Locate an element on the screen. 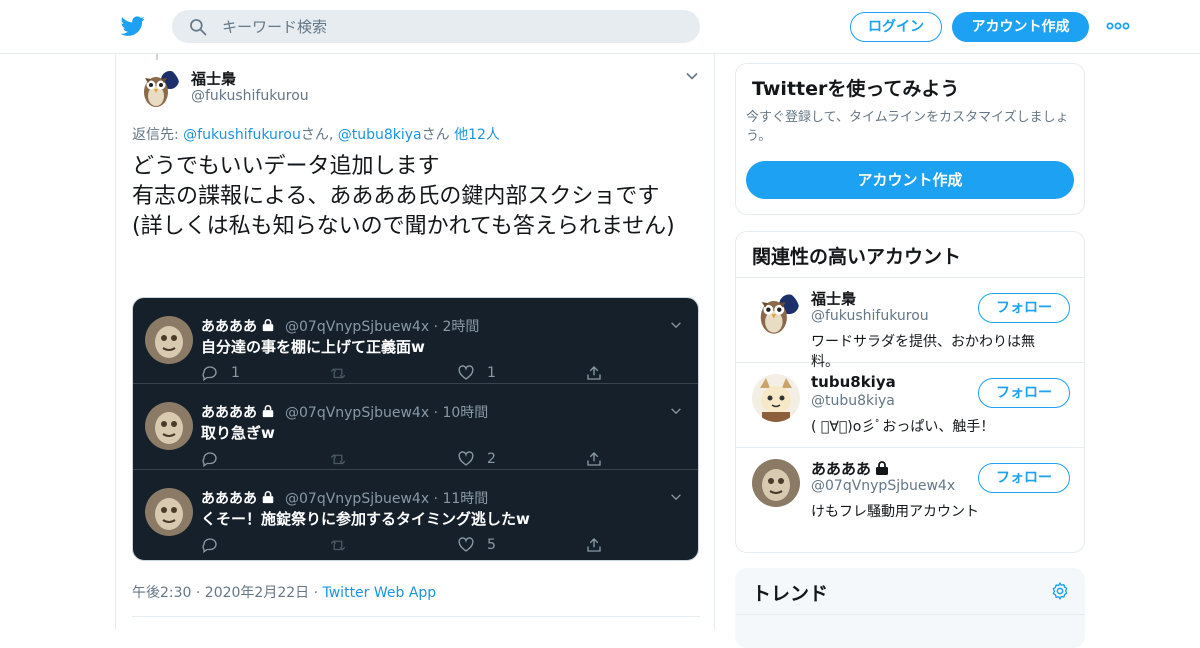 The height and width of the screenshot is (648, 1200). like-action: 2 is located at coordinates (476, 459).